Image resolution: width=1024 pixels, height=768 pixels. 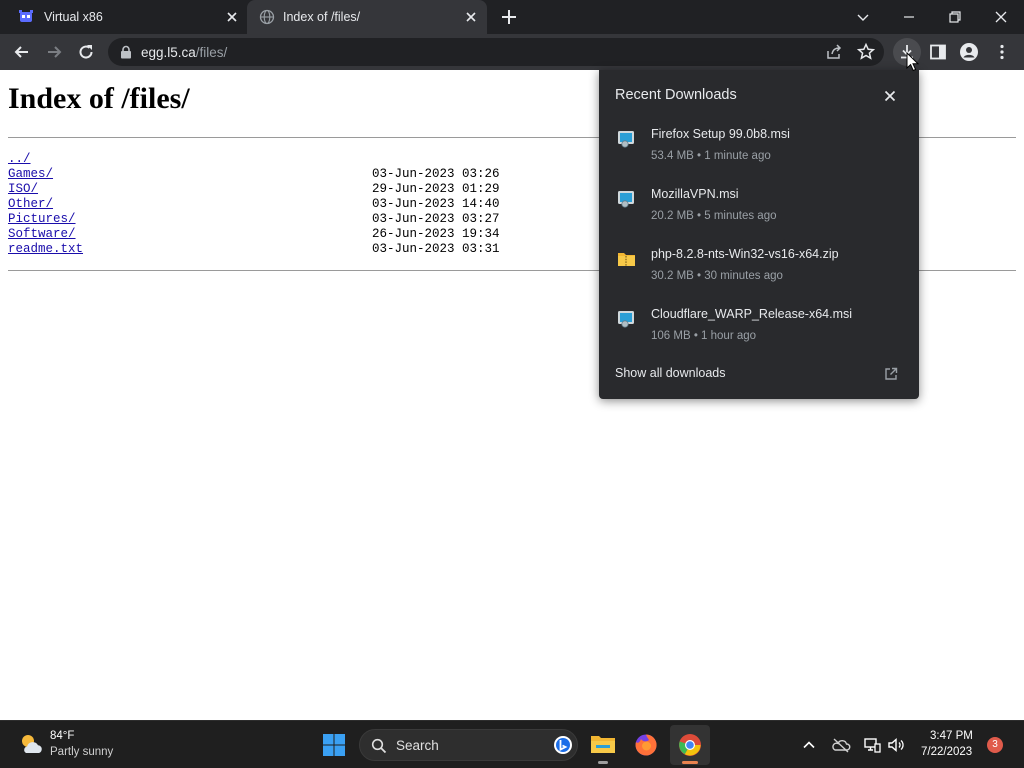 What do you see at coordinates (436, 174) in the screenshot?
I see `modified-date: 03-Jun-2023 03:26` at bounding box center [436, 174].